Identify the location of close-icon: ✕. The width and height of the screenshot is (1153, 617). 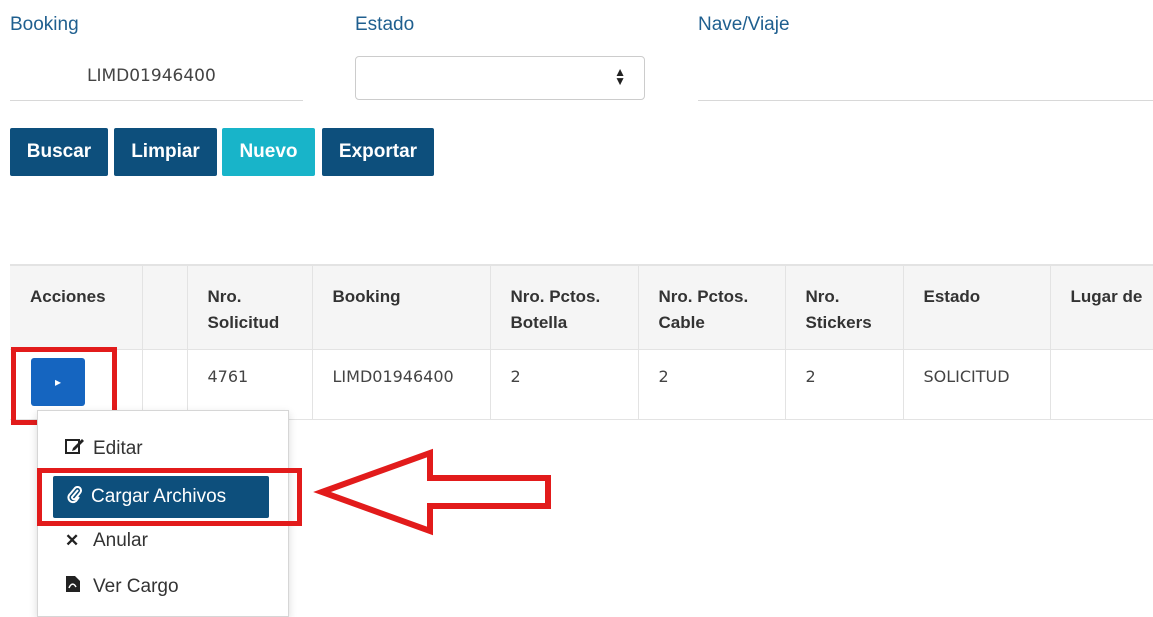
(72, 540).